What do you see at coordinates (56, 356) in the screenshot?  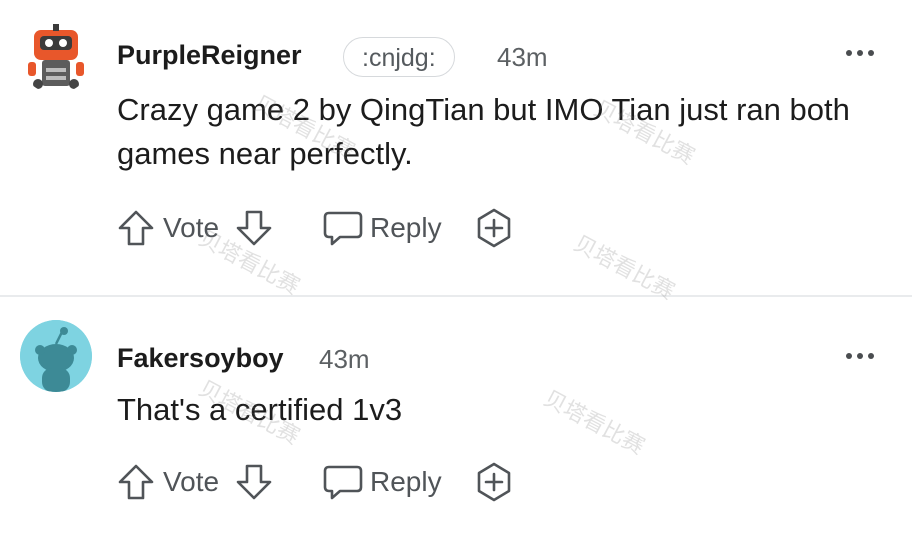 I see `user-avatar-snoo` at bounding box center [56, 356].